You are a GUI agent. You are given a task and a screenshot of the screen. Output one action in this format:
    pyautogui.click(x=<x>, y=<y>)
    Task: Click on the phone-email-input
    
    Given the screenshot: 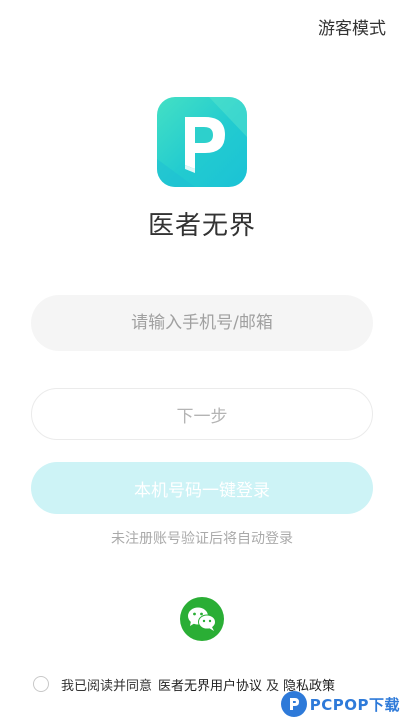 What is the action you would take?
    pyautogui.click(x=202, y=323)
    